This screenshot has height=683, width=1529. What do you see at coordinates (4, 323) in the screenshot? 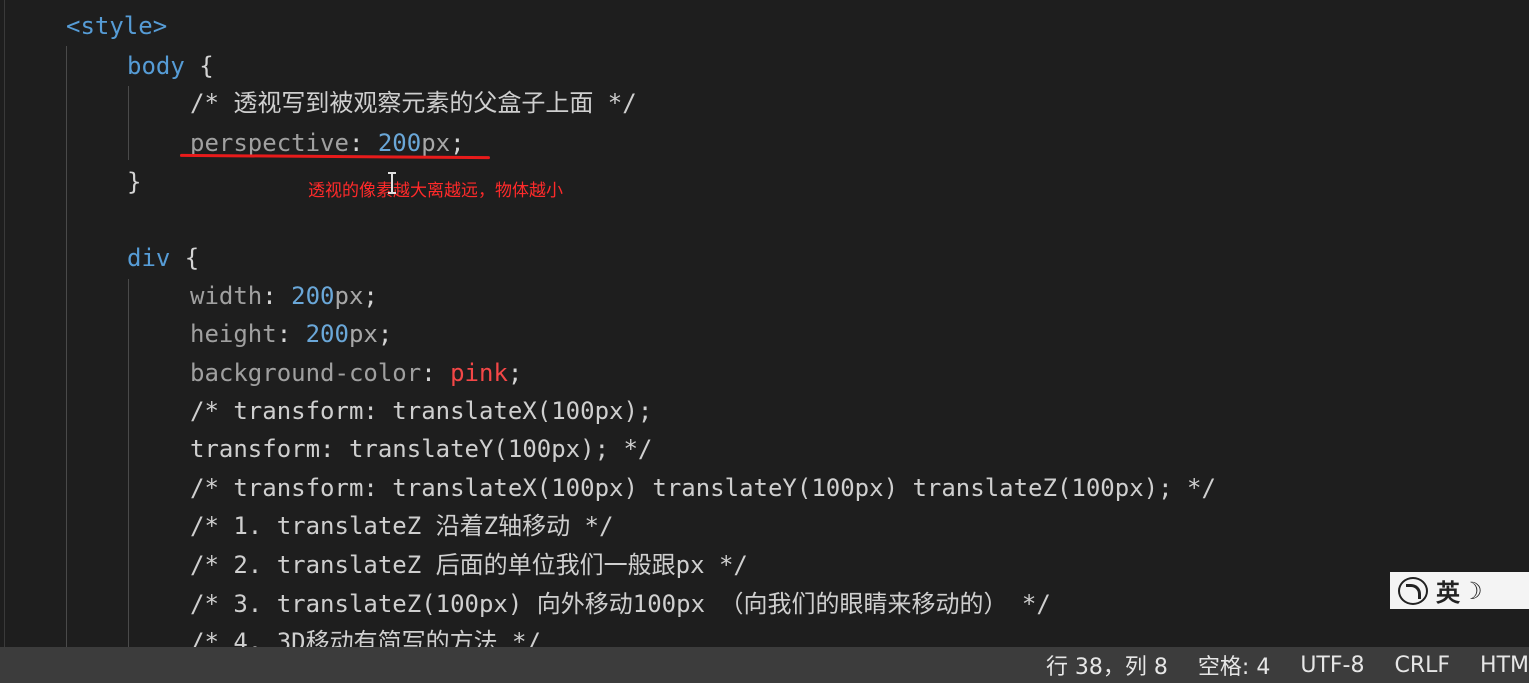
I see `gutter-border` at bounding box center [4, 323].